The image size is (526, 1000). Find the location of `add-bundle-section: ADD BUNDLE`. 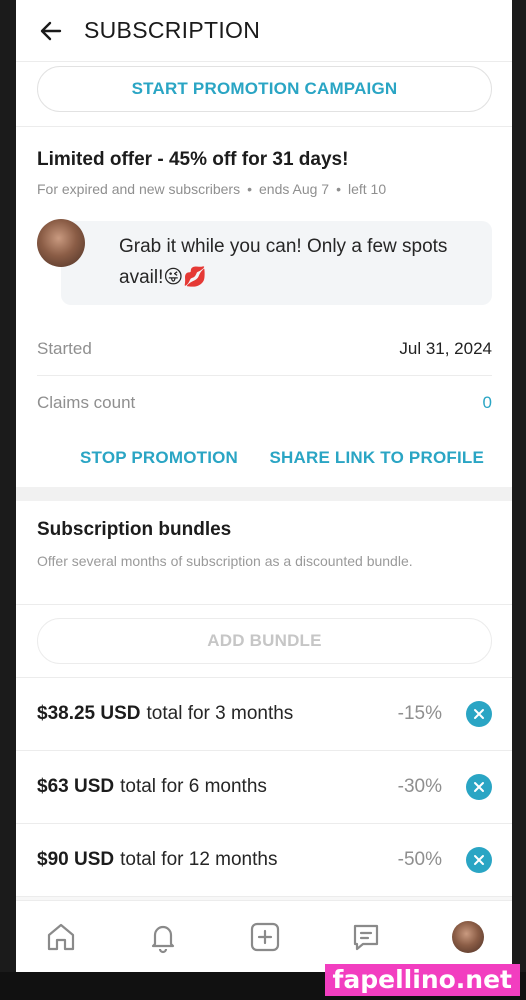

add-bundle-section: ADD BUNDLE is located at coordinates (264, 641).